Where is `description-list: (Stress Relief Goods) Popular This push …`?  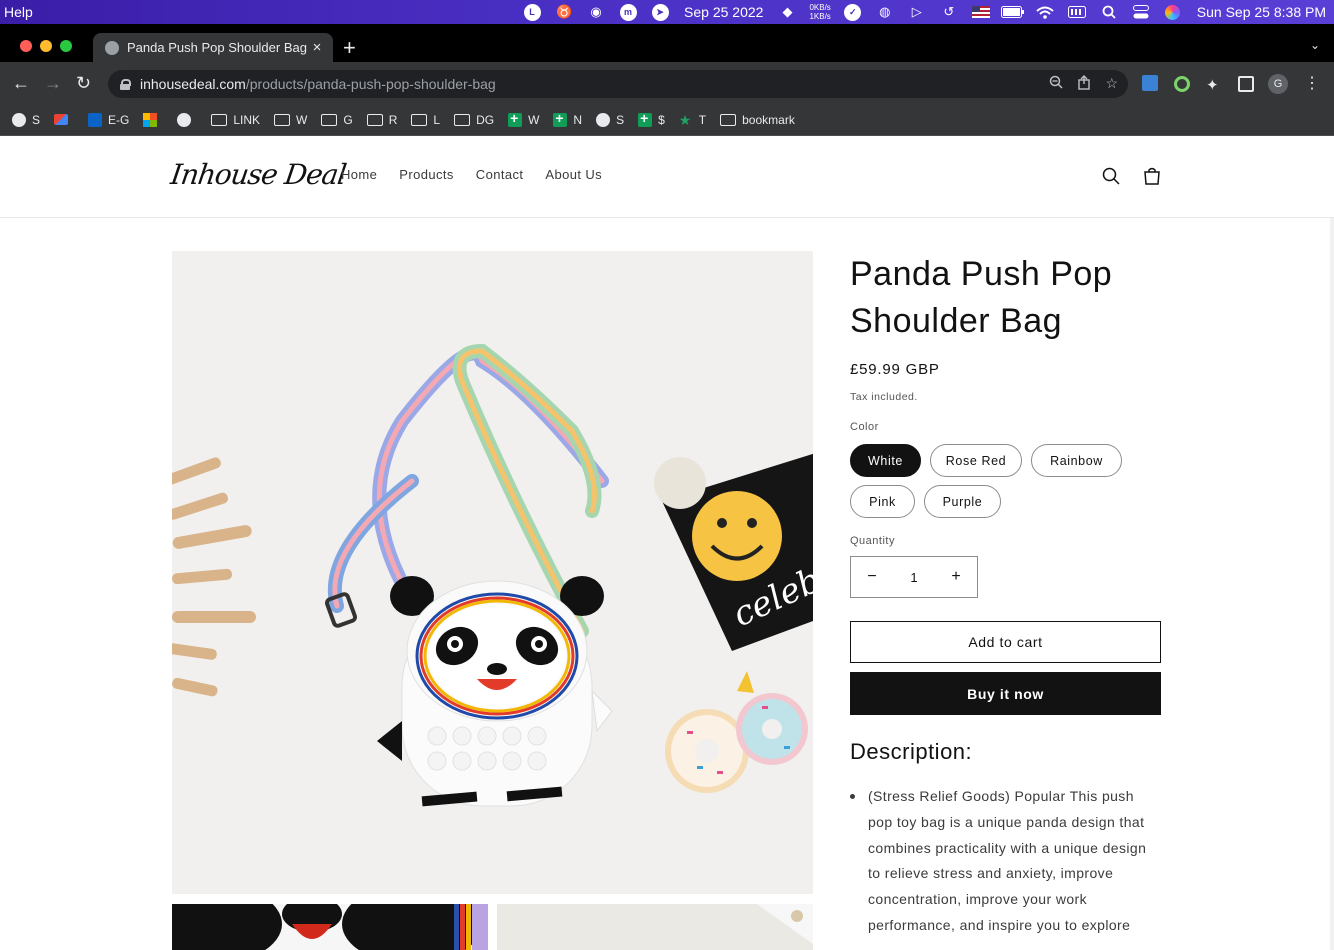 description-list: (Stress Relief Goods) Popular This push … is located at coordinates (1005, 861).